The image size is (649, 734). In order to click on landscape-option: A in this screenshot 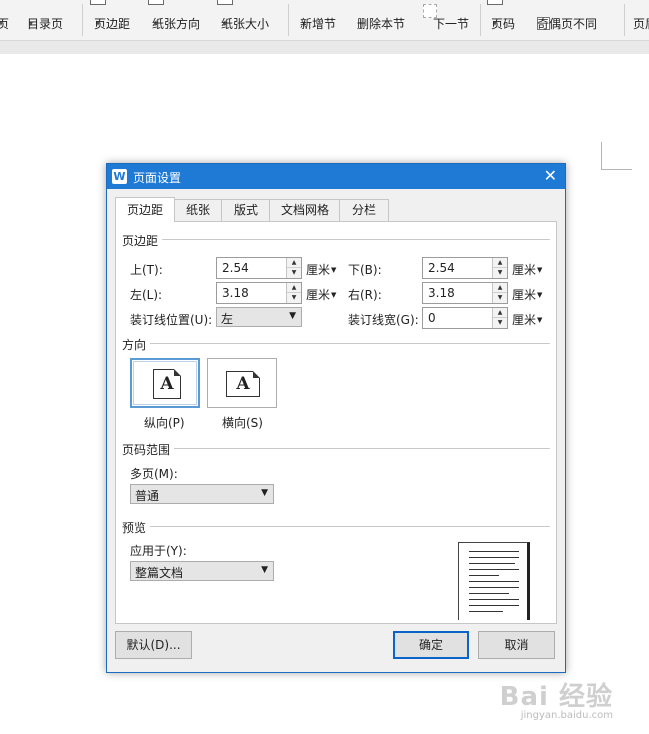, I will do `click(242, 383)`.